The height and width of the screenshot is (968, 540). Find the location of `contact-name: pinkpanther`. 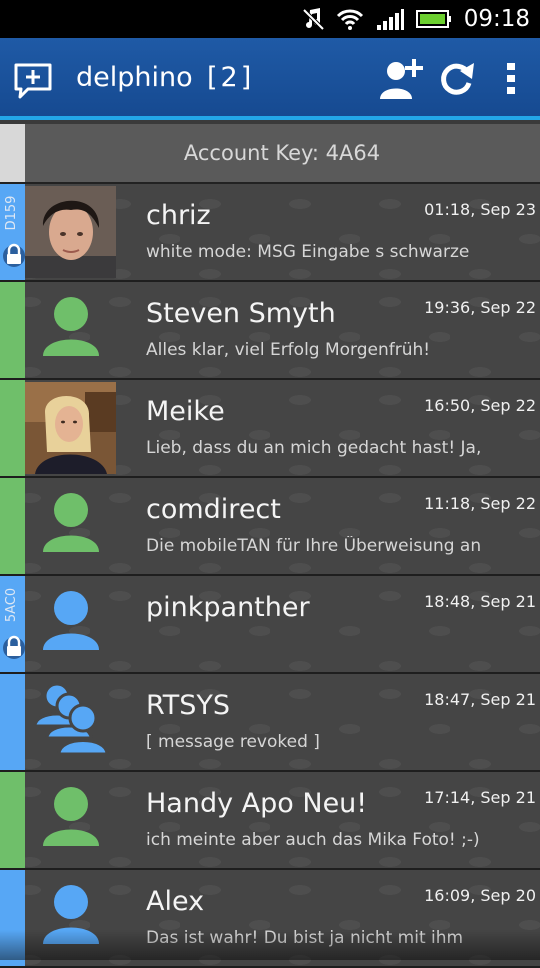

contact-name: pinkpanther is located at coordinates (228, 607).